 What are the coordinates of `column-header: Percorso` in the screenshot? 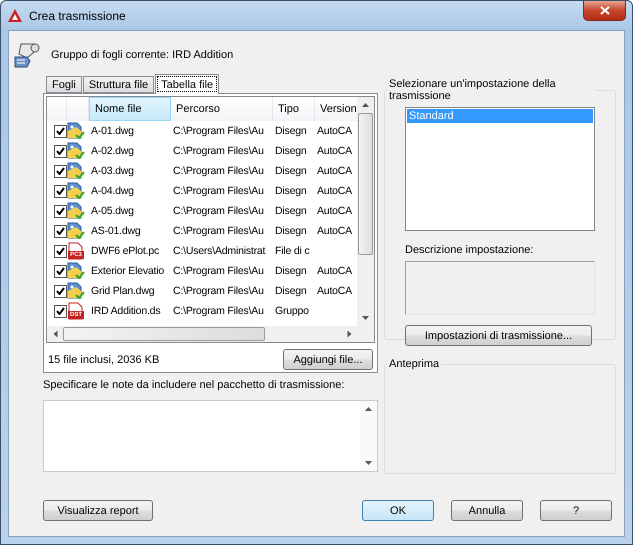 It's located at (222, 109).